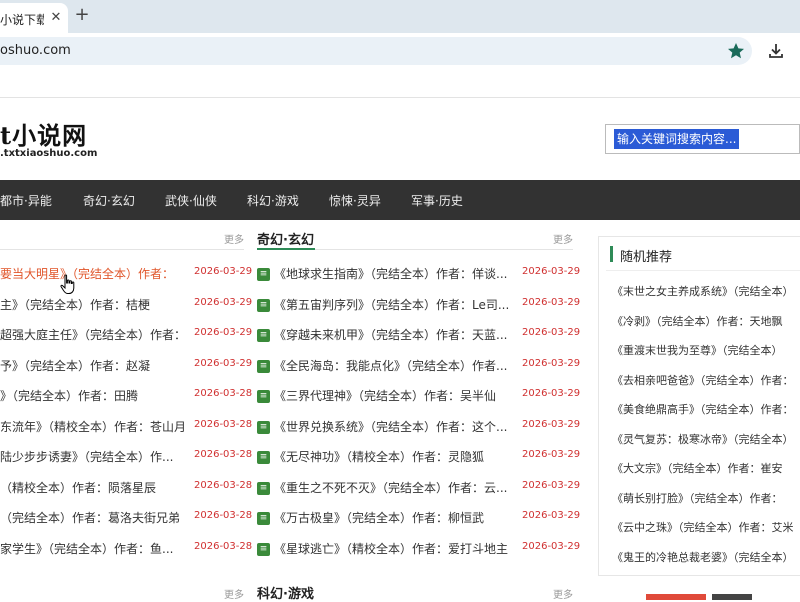 The width and height of the screenshot is (800, 602). I want to click on sidebar-item: 《重渡末世我为至尊》（完结全本）, so click(706, 352).